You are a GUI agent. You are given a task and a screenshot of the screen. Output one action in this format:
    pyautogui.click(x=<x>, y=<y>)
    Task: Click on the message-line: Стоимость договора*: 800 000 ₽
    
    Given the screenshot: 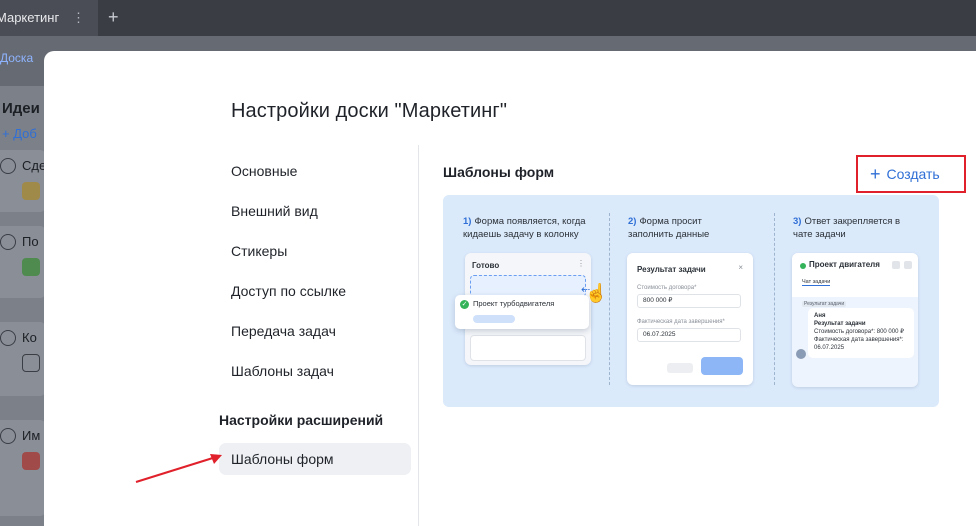 What is the action you would take?
    pyautogui.click(x=859, y=332)
    